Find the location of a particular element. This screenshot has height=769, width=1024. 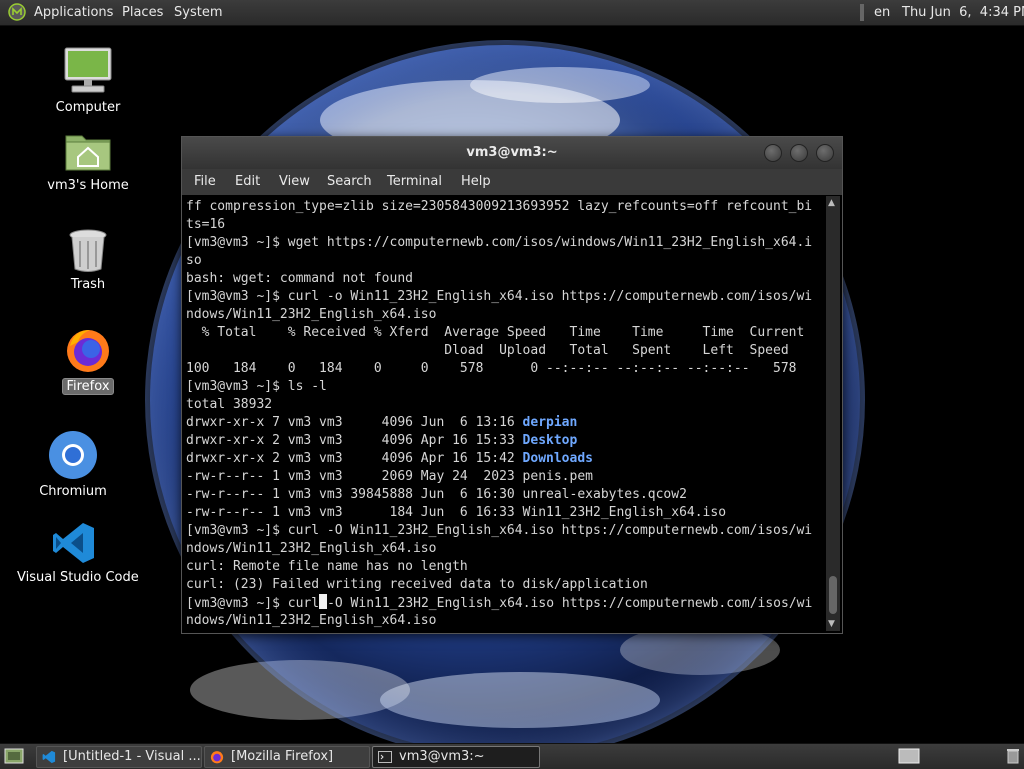

desktop-icon-trash: Trash is located at coordinates (88, 259).